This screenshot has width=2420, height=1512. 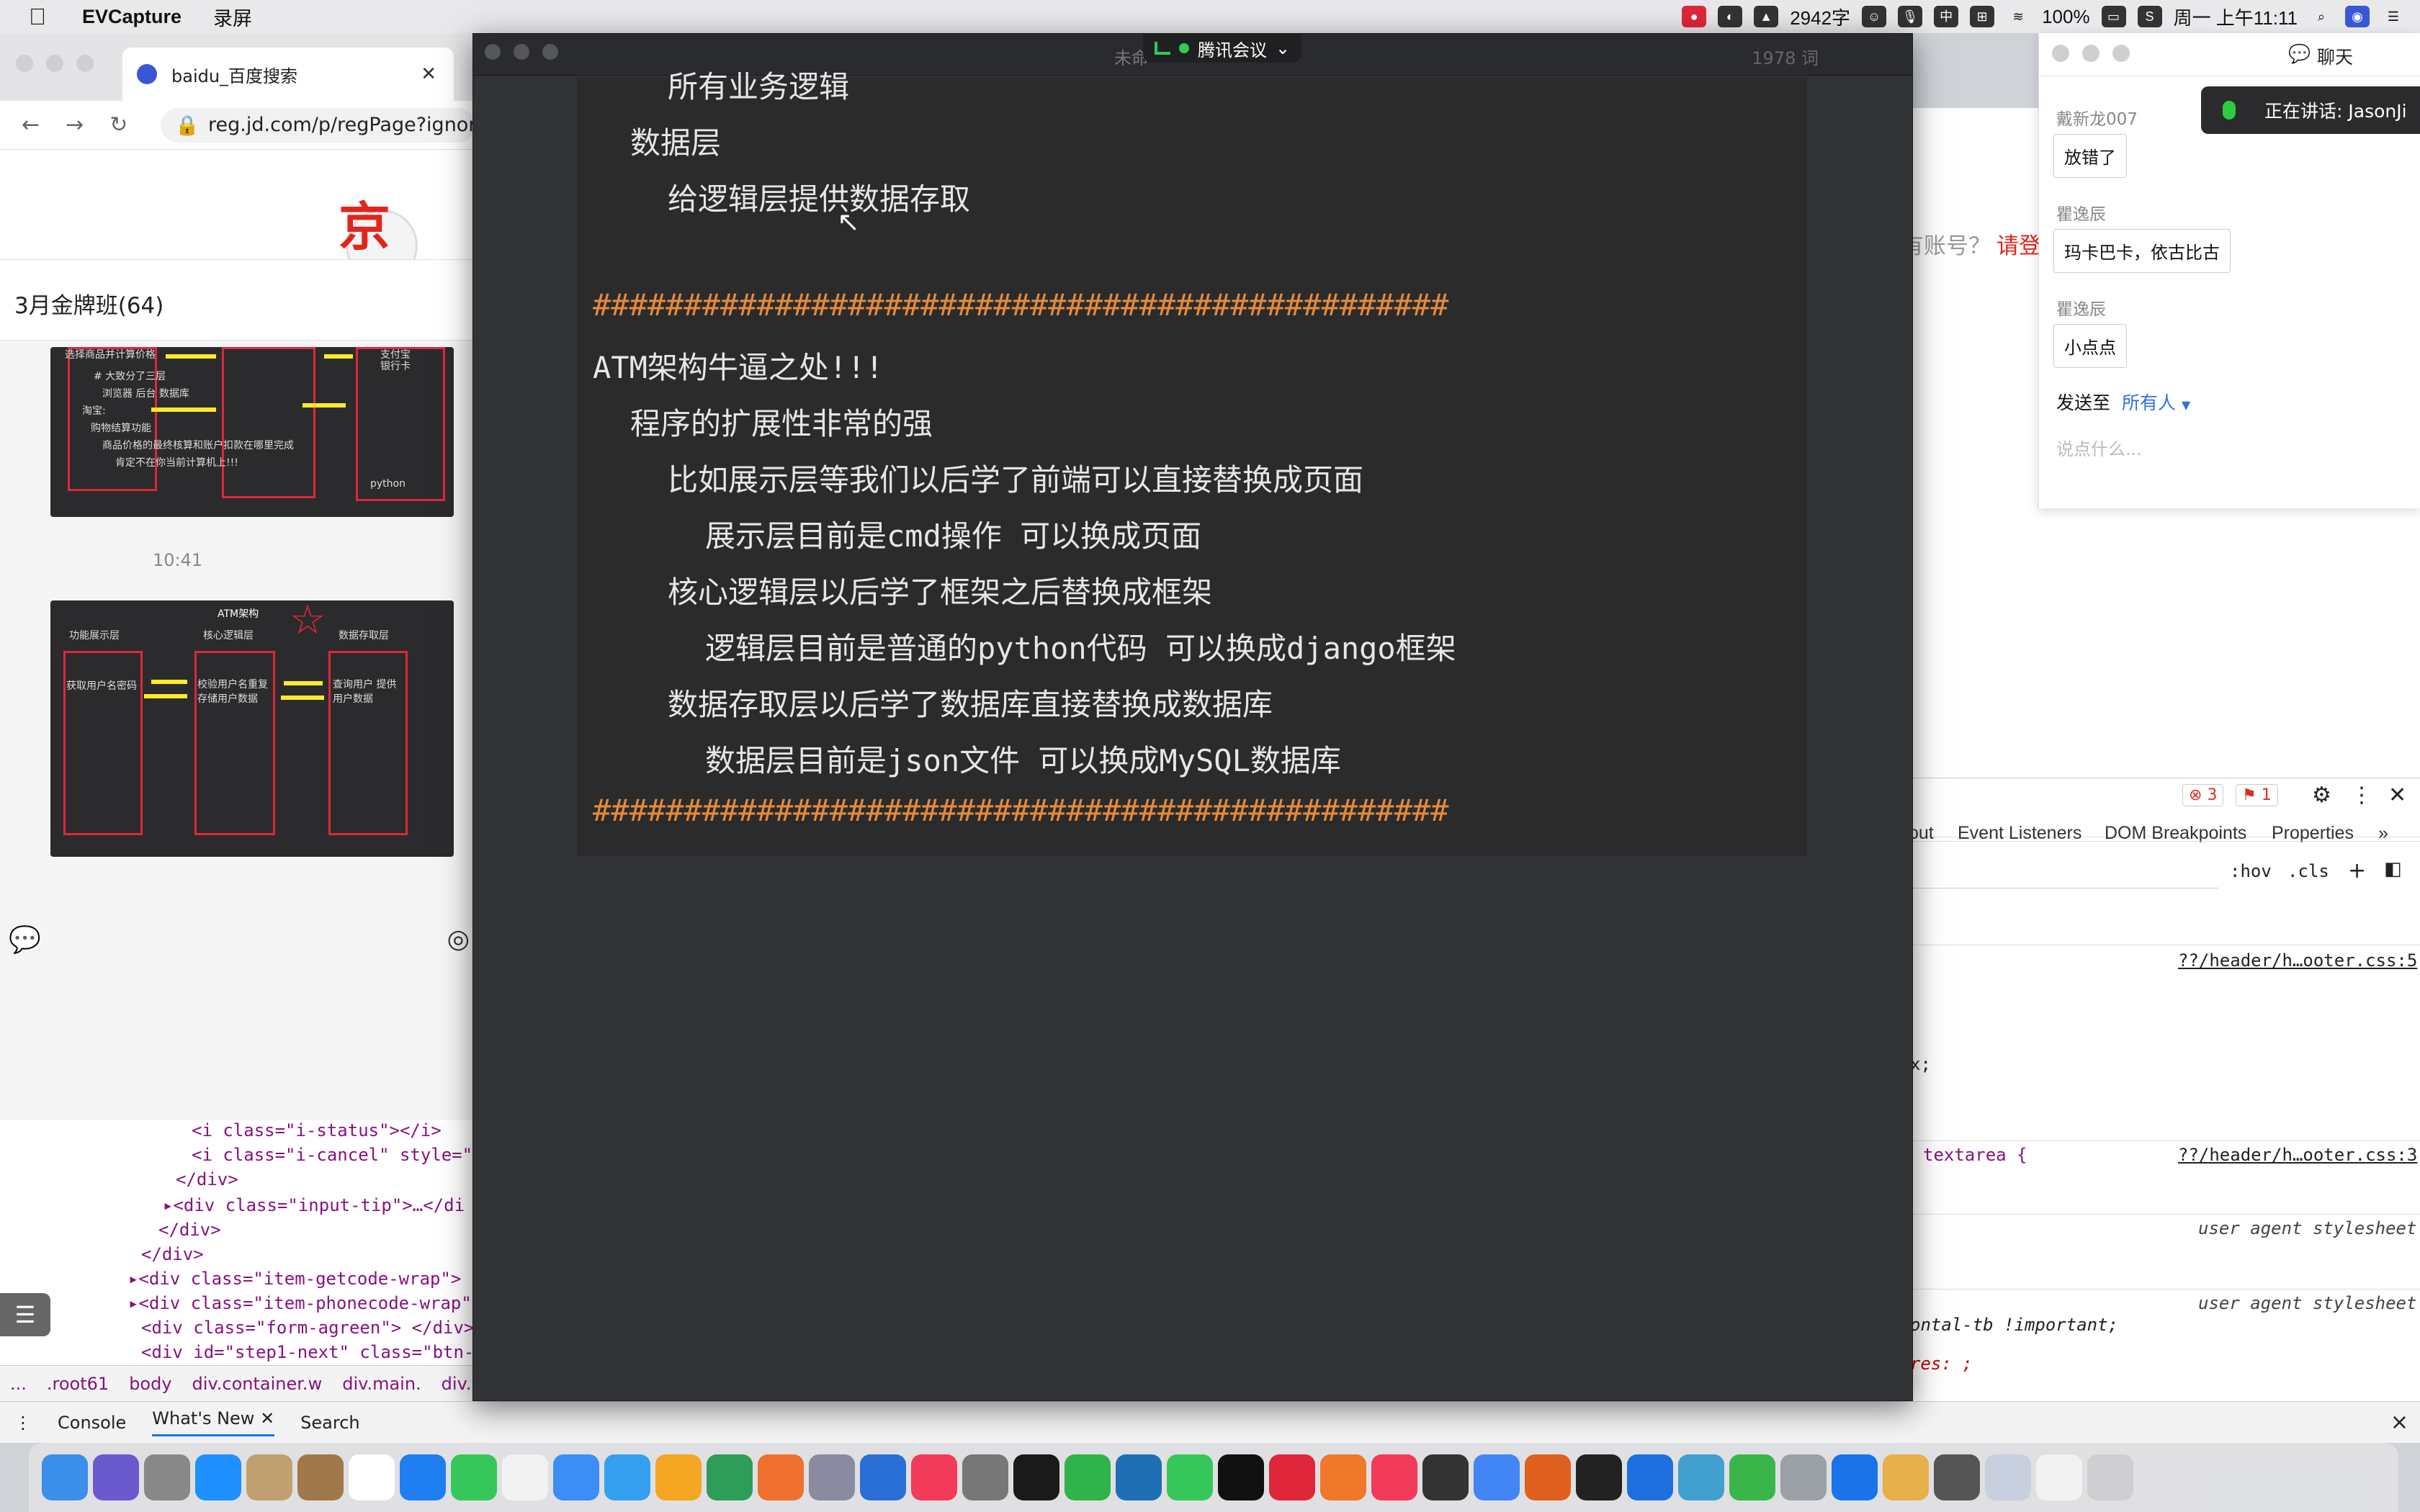 What do you see at coordinates (214, 1422) in the screenshot?
I see `tab-whats-new: What's New ✕` at bounding box center [214, 1422].